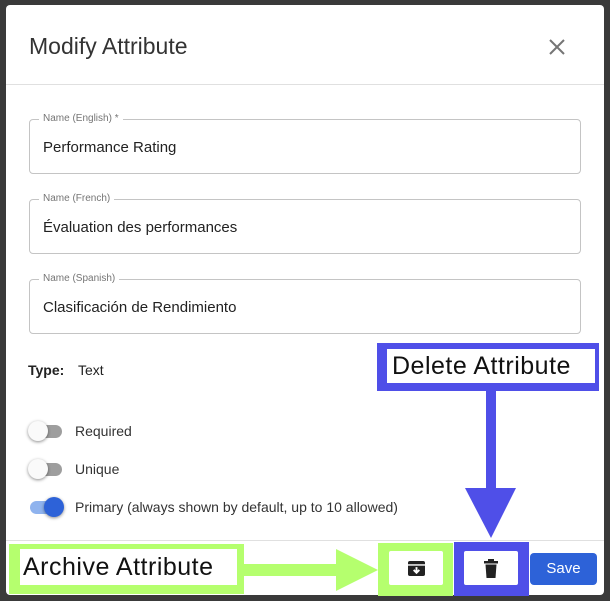 The image size is (610, 601). I want to click on trash-icon, so click(491, 568).